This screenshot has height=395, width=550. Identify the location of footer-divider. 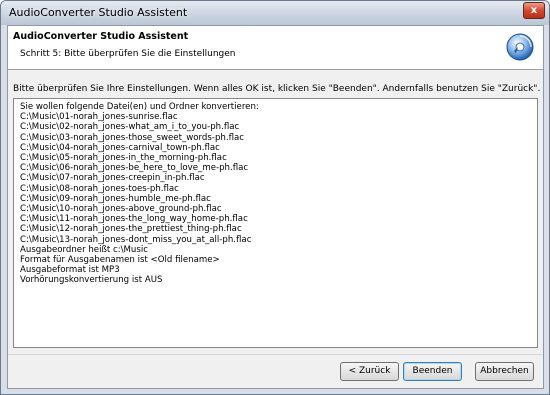
(275, 354).